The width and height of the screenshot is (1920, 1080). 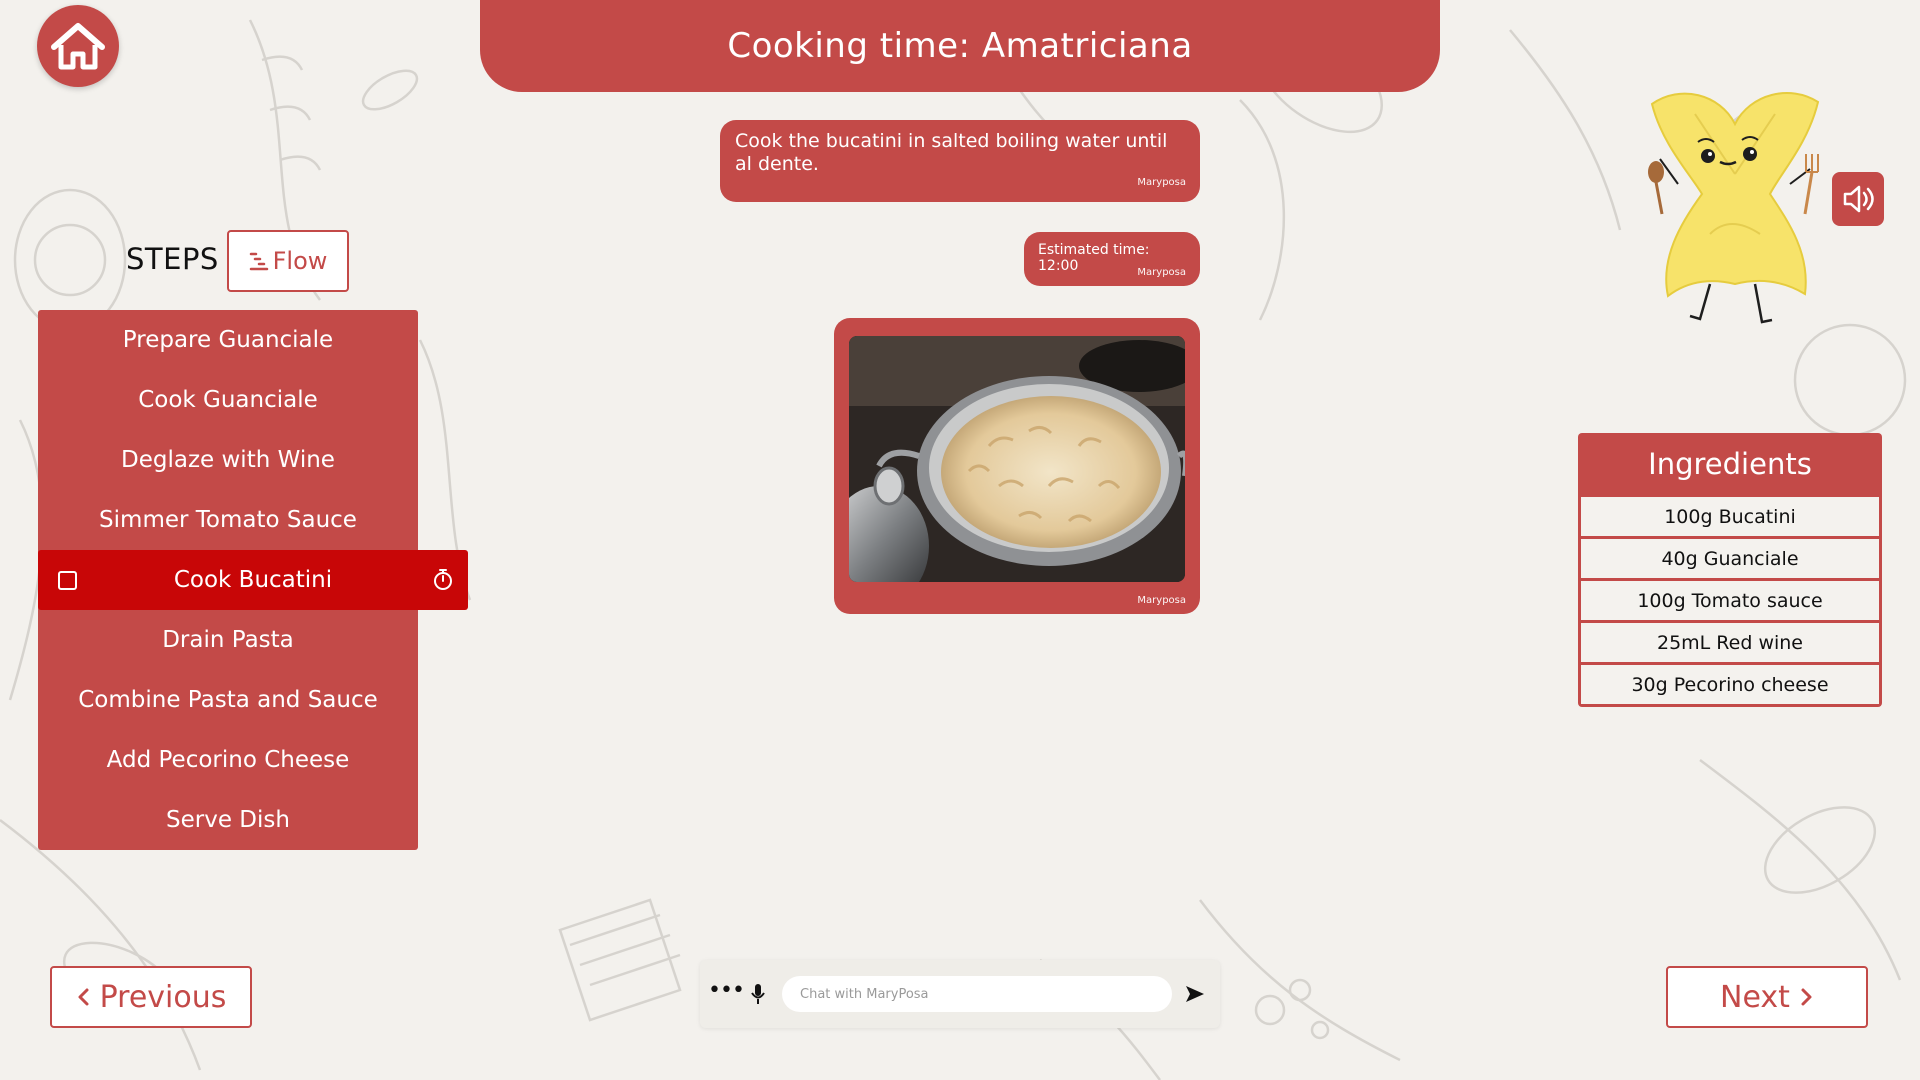 I want to click on step-label: Cook Bucatini, so click(x=253, y=580).